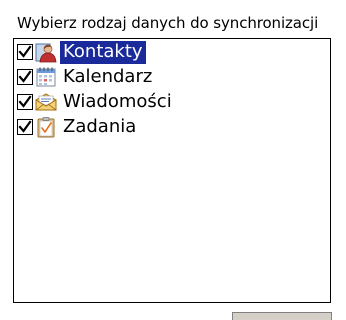  I want to click on contacts-label: Kontakty, so click(103, 52).